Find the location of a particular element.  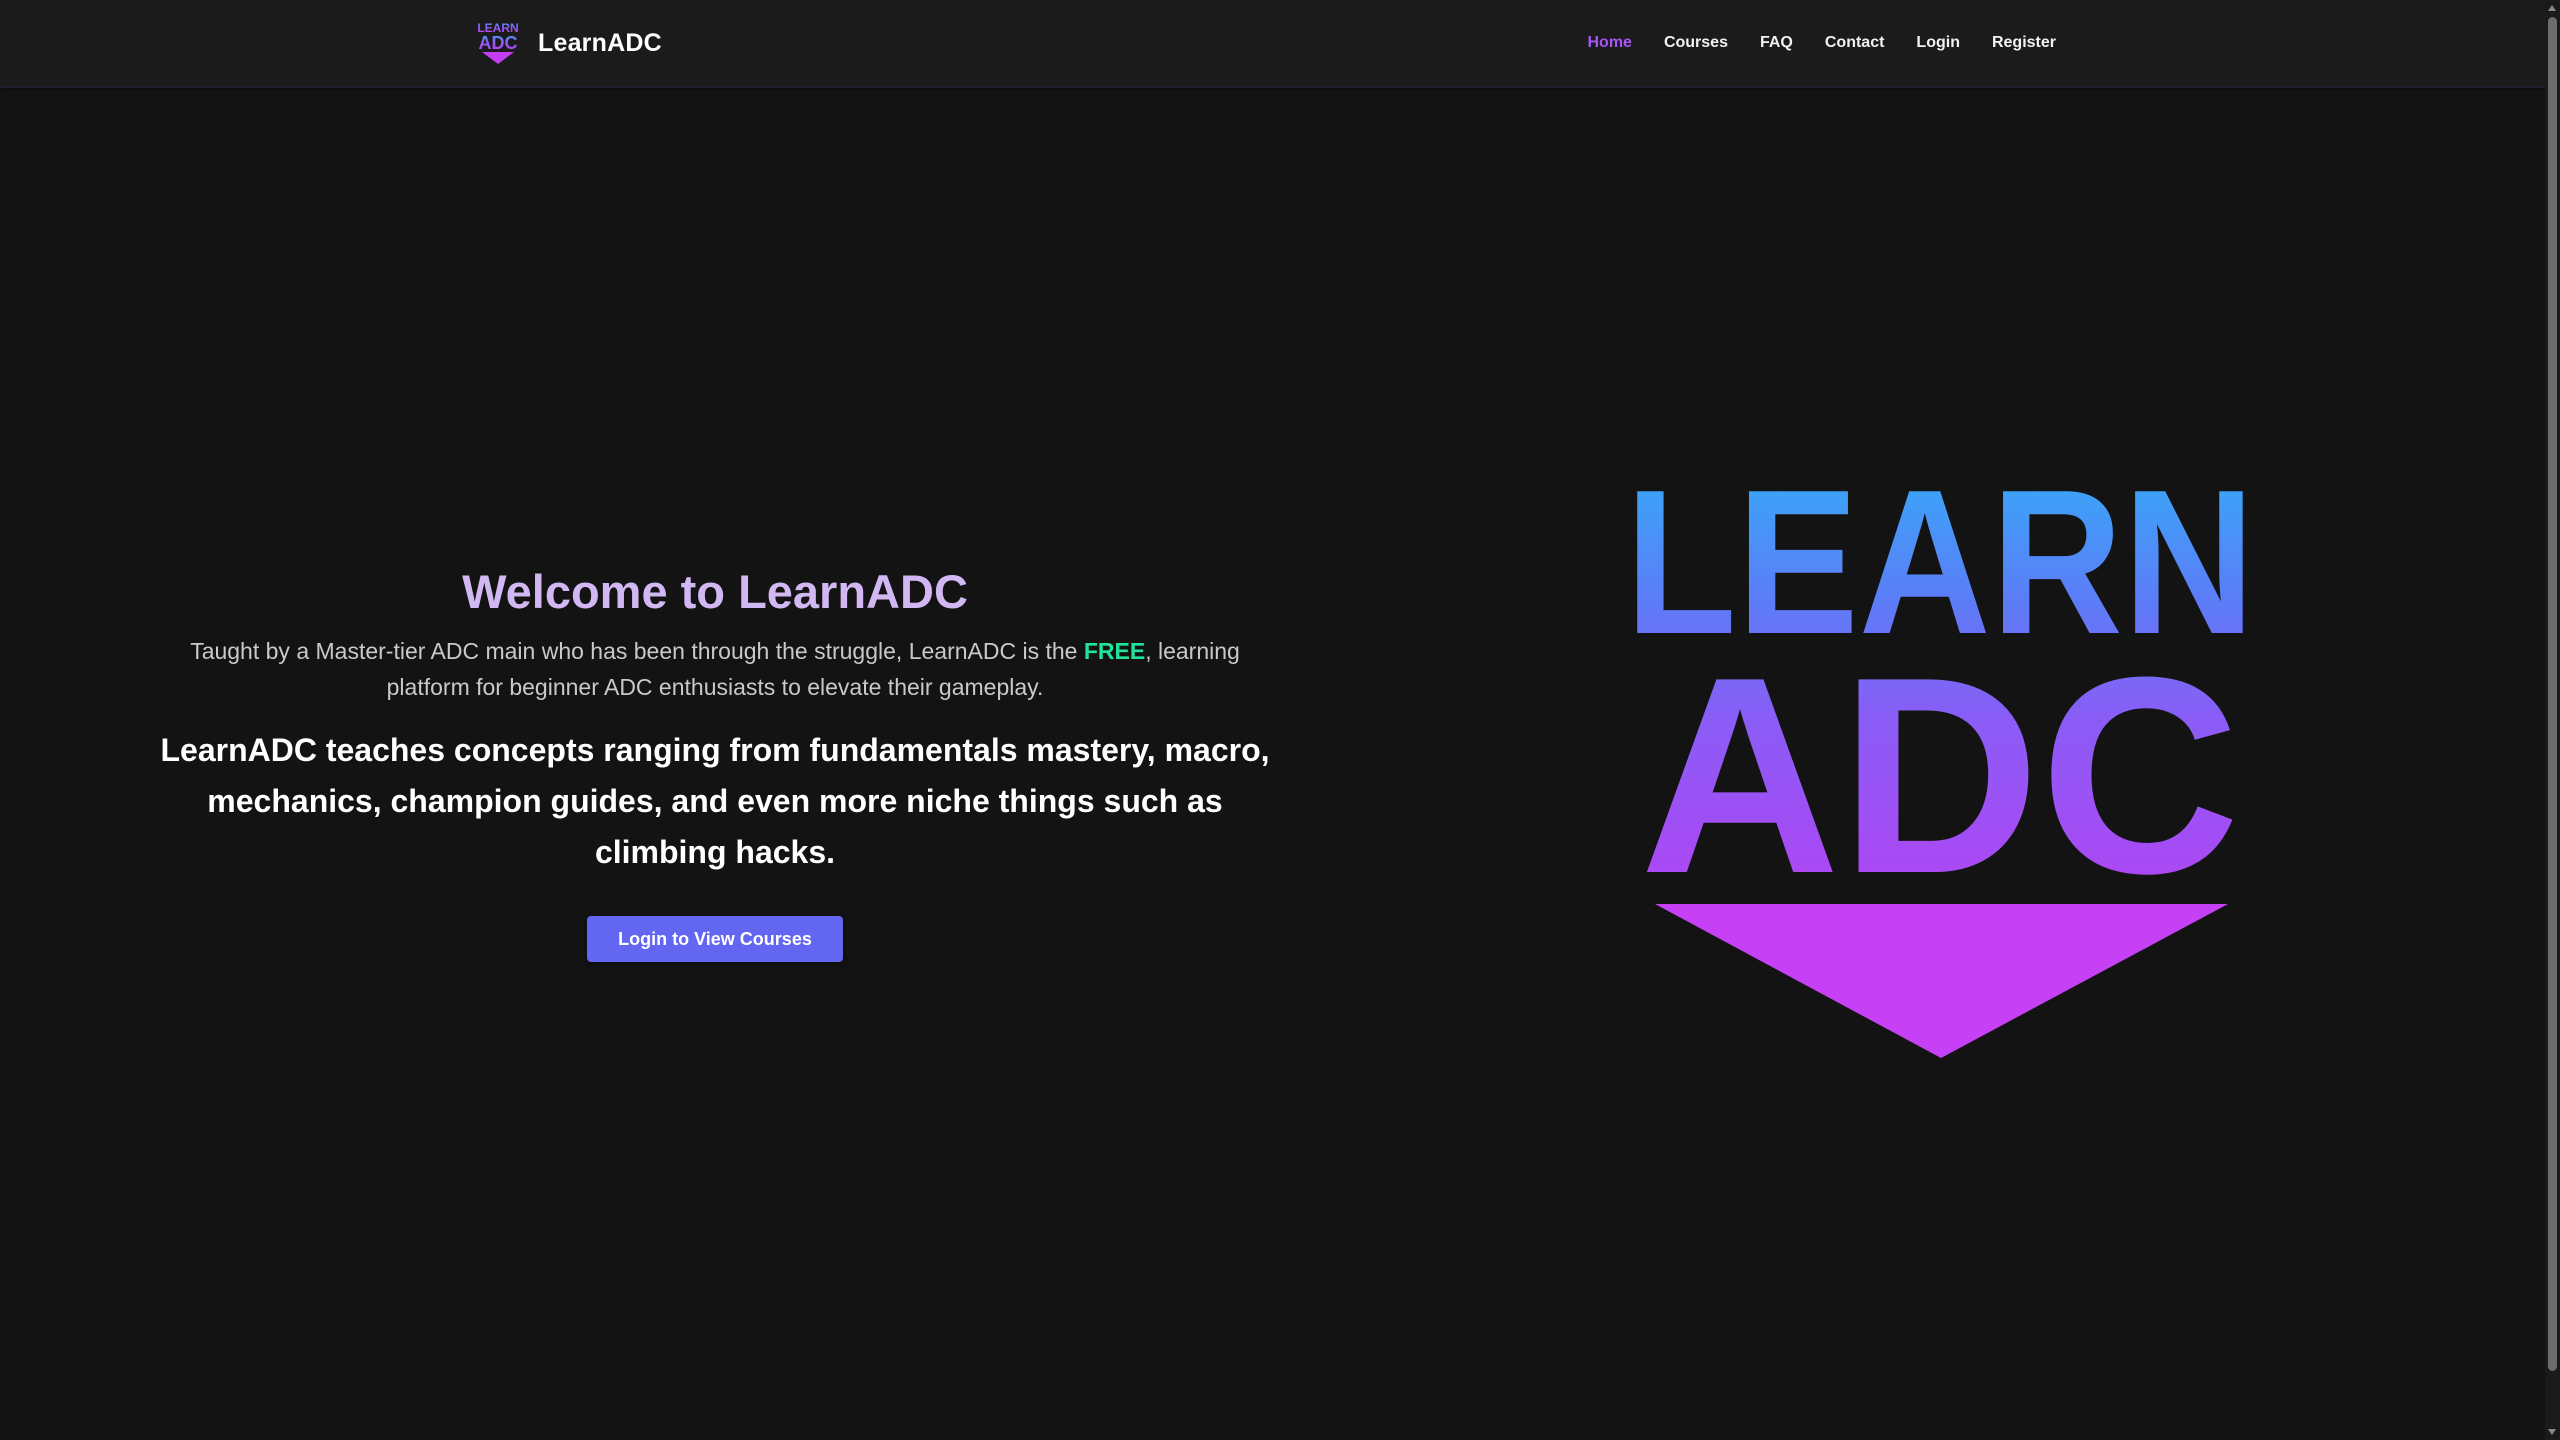

hero-logo-adc-text: ADC is located at coordinates (1940, 776).